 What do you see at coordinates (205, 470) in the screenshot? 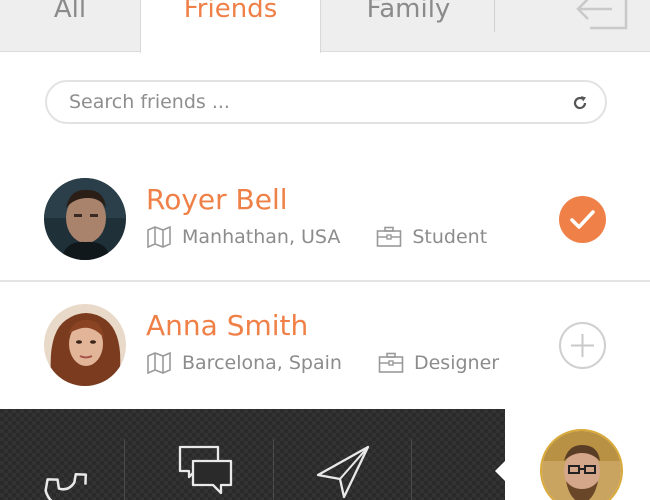
I see `chat-bubbles-icon` at bounding box center [205, 470].